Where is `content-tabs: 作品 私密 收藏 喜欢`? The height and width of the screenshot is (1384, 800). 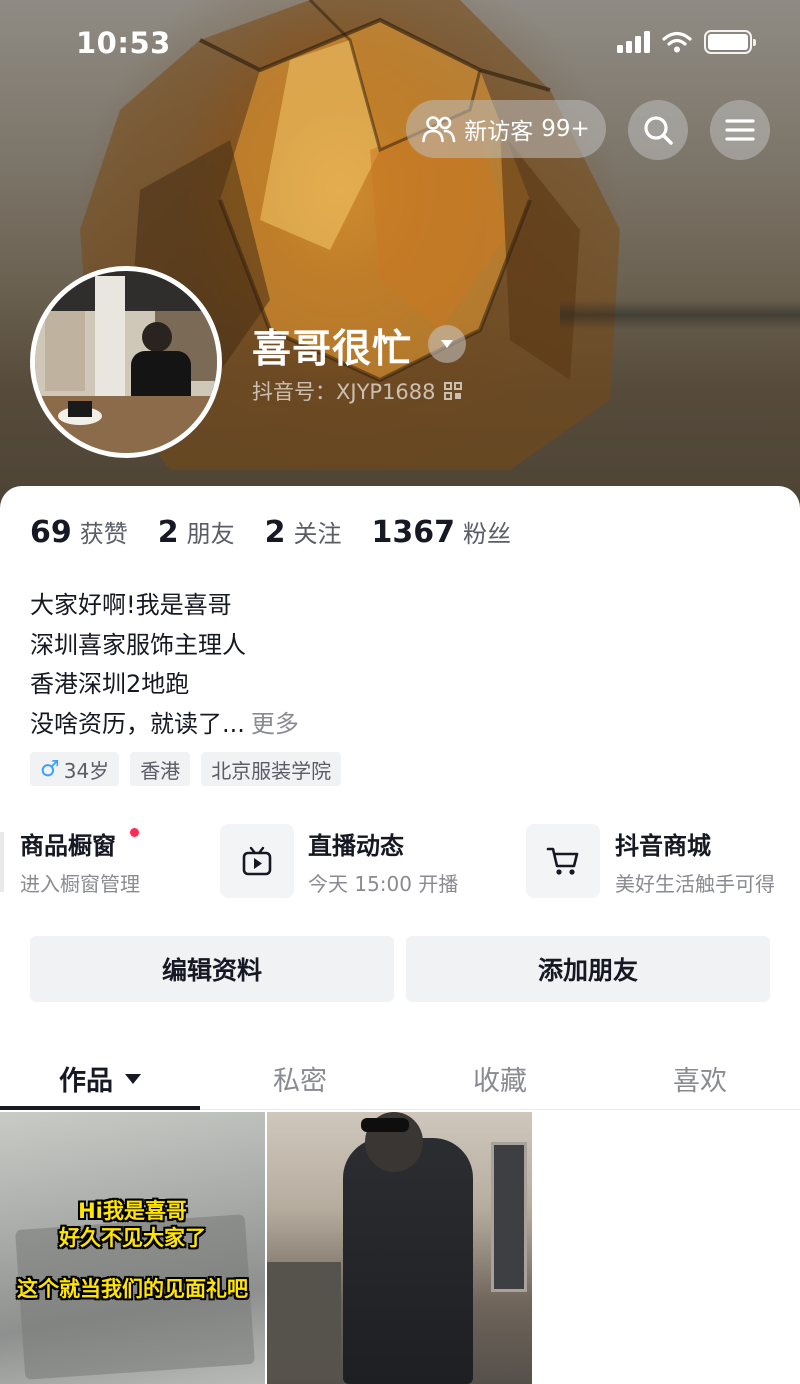
content-tabs: 作品 私密 收藏 喜欢 is located at coordinates (400, 1078).